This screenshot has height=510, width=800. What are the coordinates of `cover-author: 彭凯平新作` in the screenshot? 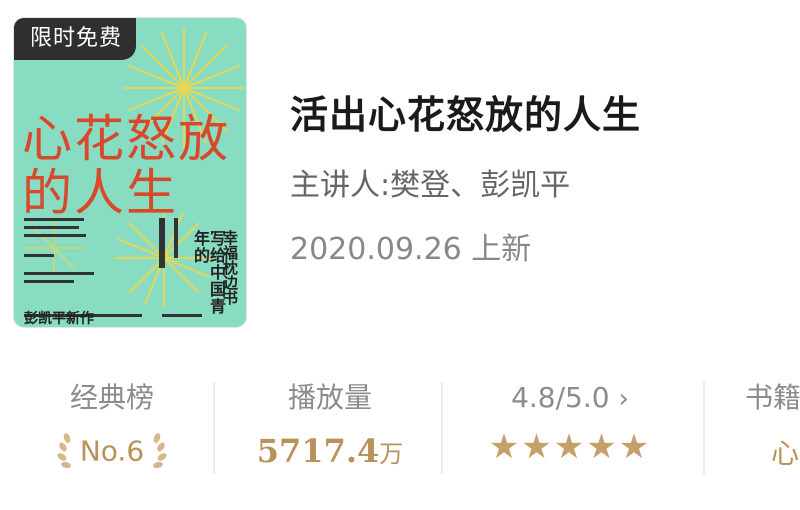 It's located at (59, 319).